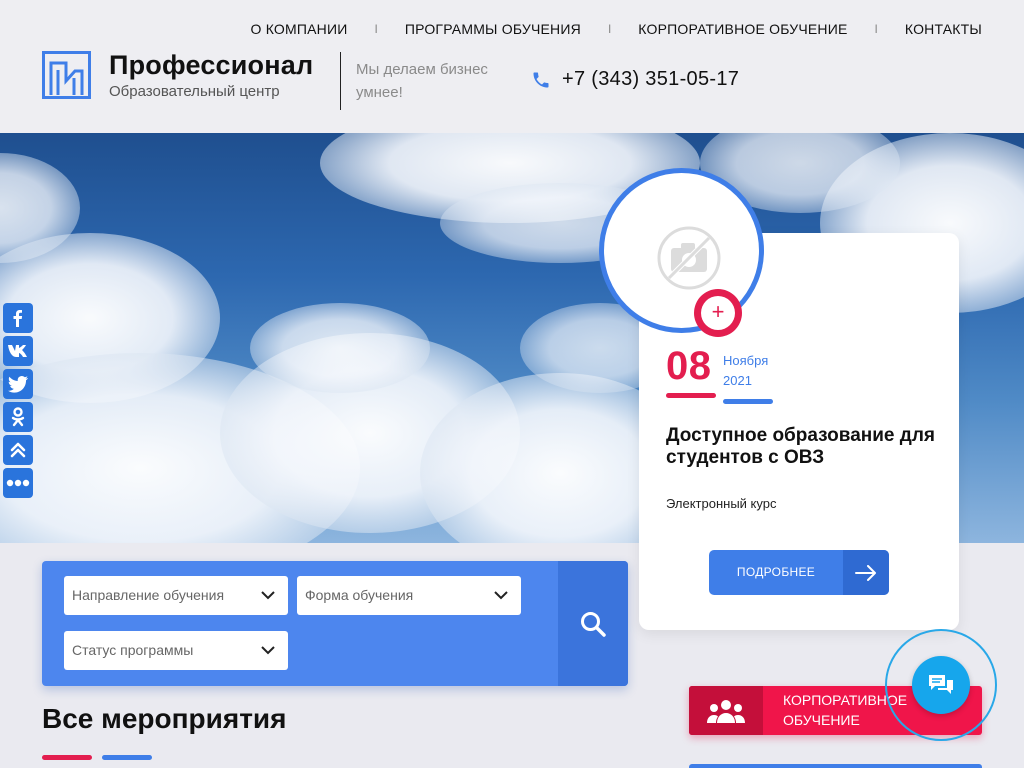 The image size is (1024, 768). Describe the element at coordinates (18, 384) in the screenshot. I see `twitter-icon` at that location.